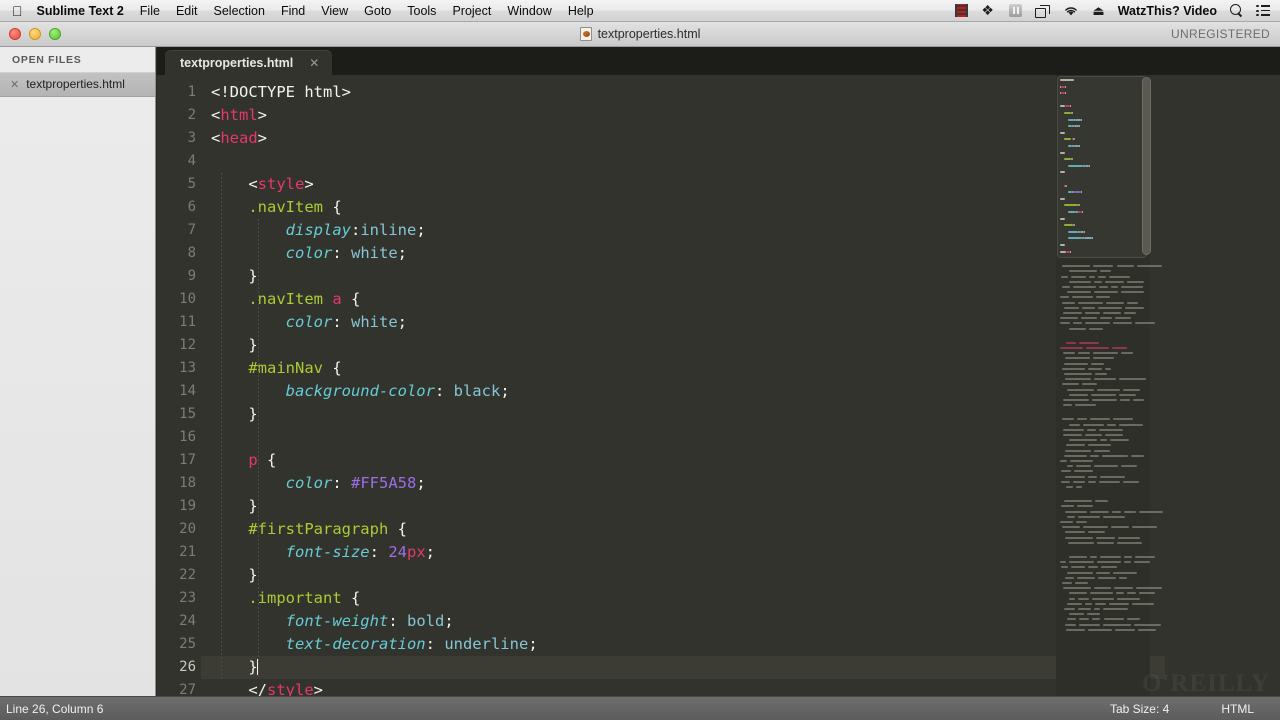 Image resolution: width=1280 pixels, height=720 pixels. What do you see at coordinates (285, 299) in the screenshot?
I see `code-line-10: .navItem a {` at bounding box center [285, 299].